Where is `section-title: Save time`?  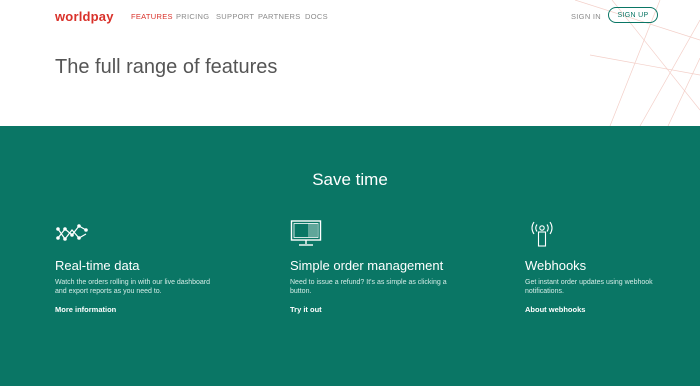
section-title: Save time is located at coordinates (350, 179).